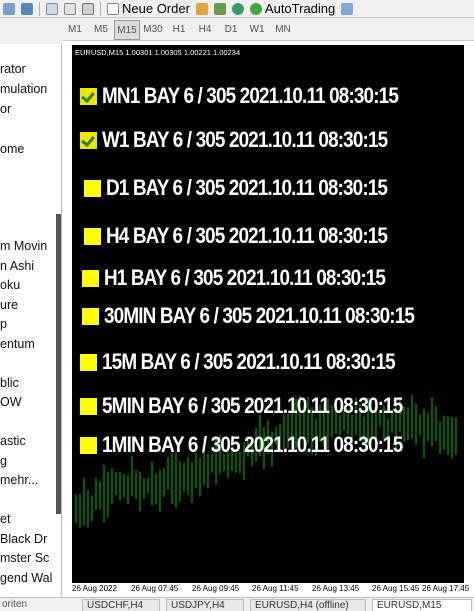  What do you see at coordinates (347, 8) in the screenshot?
I see `chart-shift-icon` at bounding box center [347, 8].